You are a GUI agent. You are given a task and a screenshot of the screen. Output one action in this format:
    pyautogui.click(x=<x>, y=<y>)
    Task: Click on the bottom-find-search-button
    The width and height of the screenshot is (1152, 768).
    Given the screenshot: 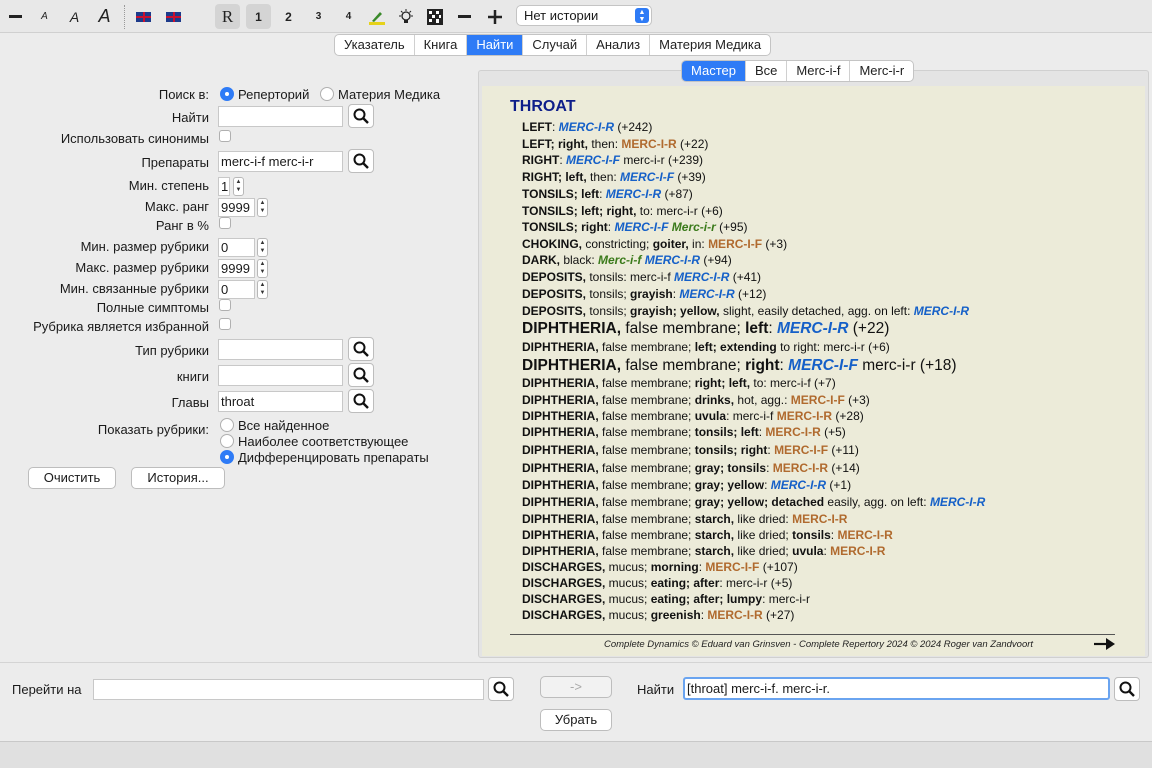 What is the action you would take?
    pyautogui.click(x=1127, y=689)
    